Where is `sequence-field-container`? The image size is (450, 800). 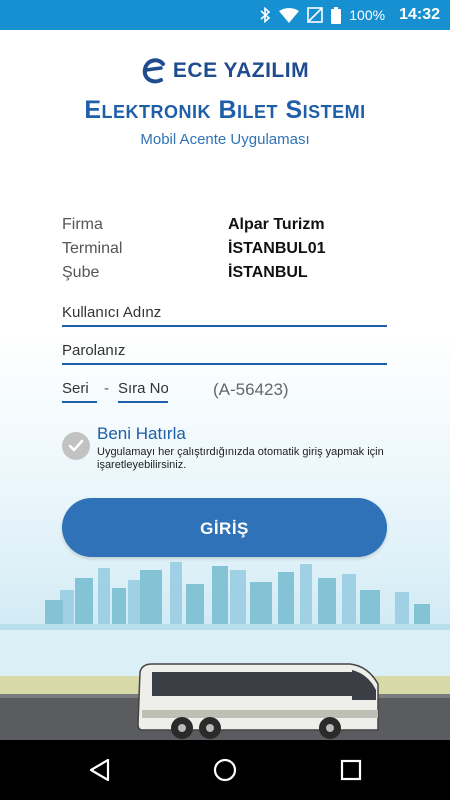 sequence-field-container is located at coordinates (143, 391).